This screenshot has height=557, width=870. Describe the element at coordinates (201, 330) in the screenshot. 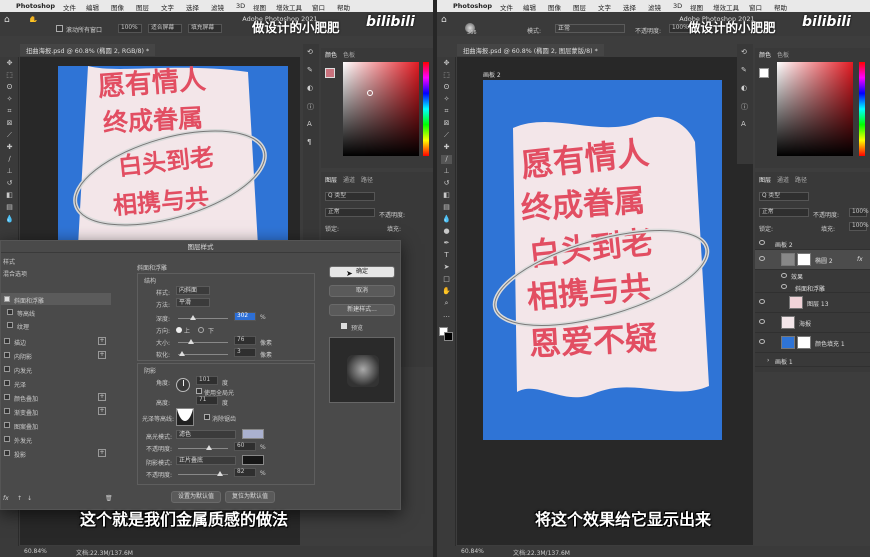

I see `direction-down-radio` at that location.